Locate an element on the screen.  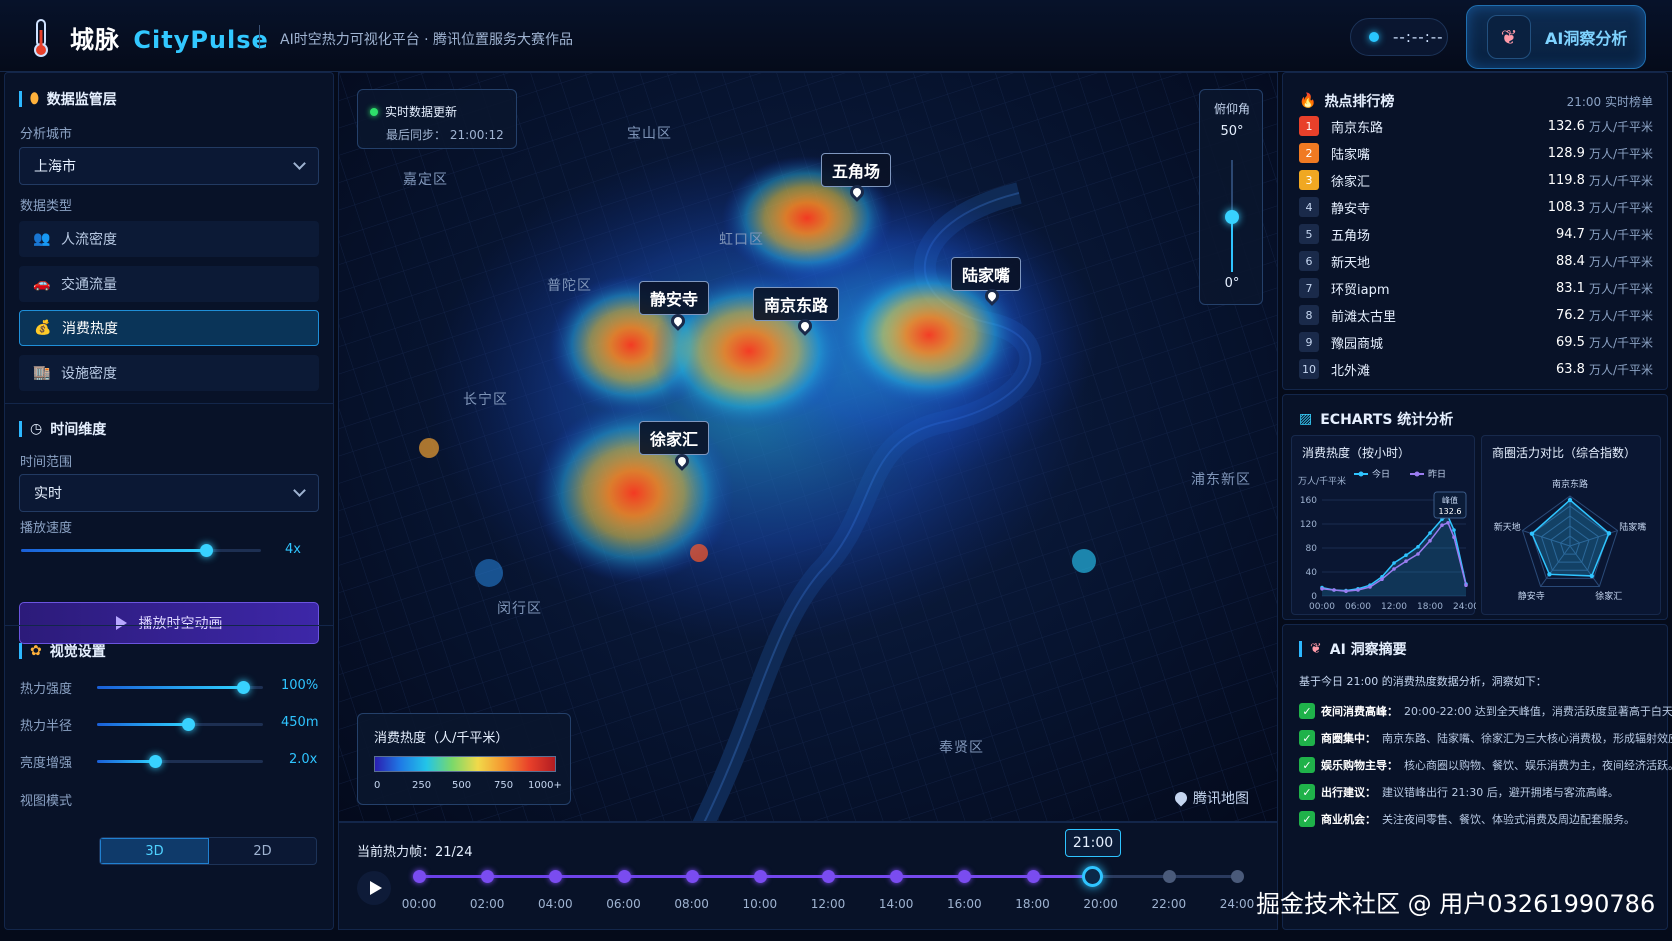
district-label: 闵行区 is located at coordinates (519, 609).